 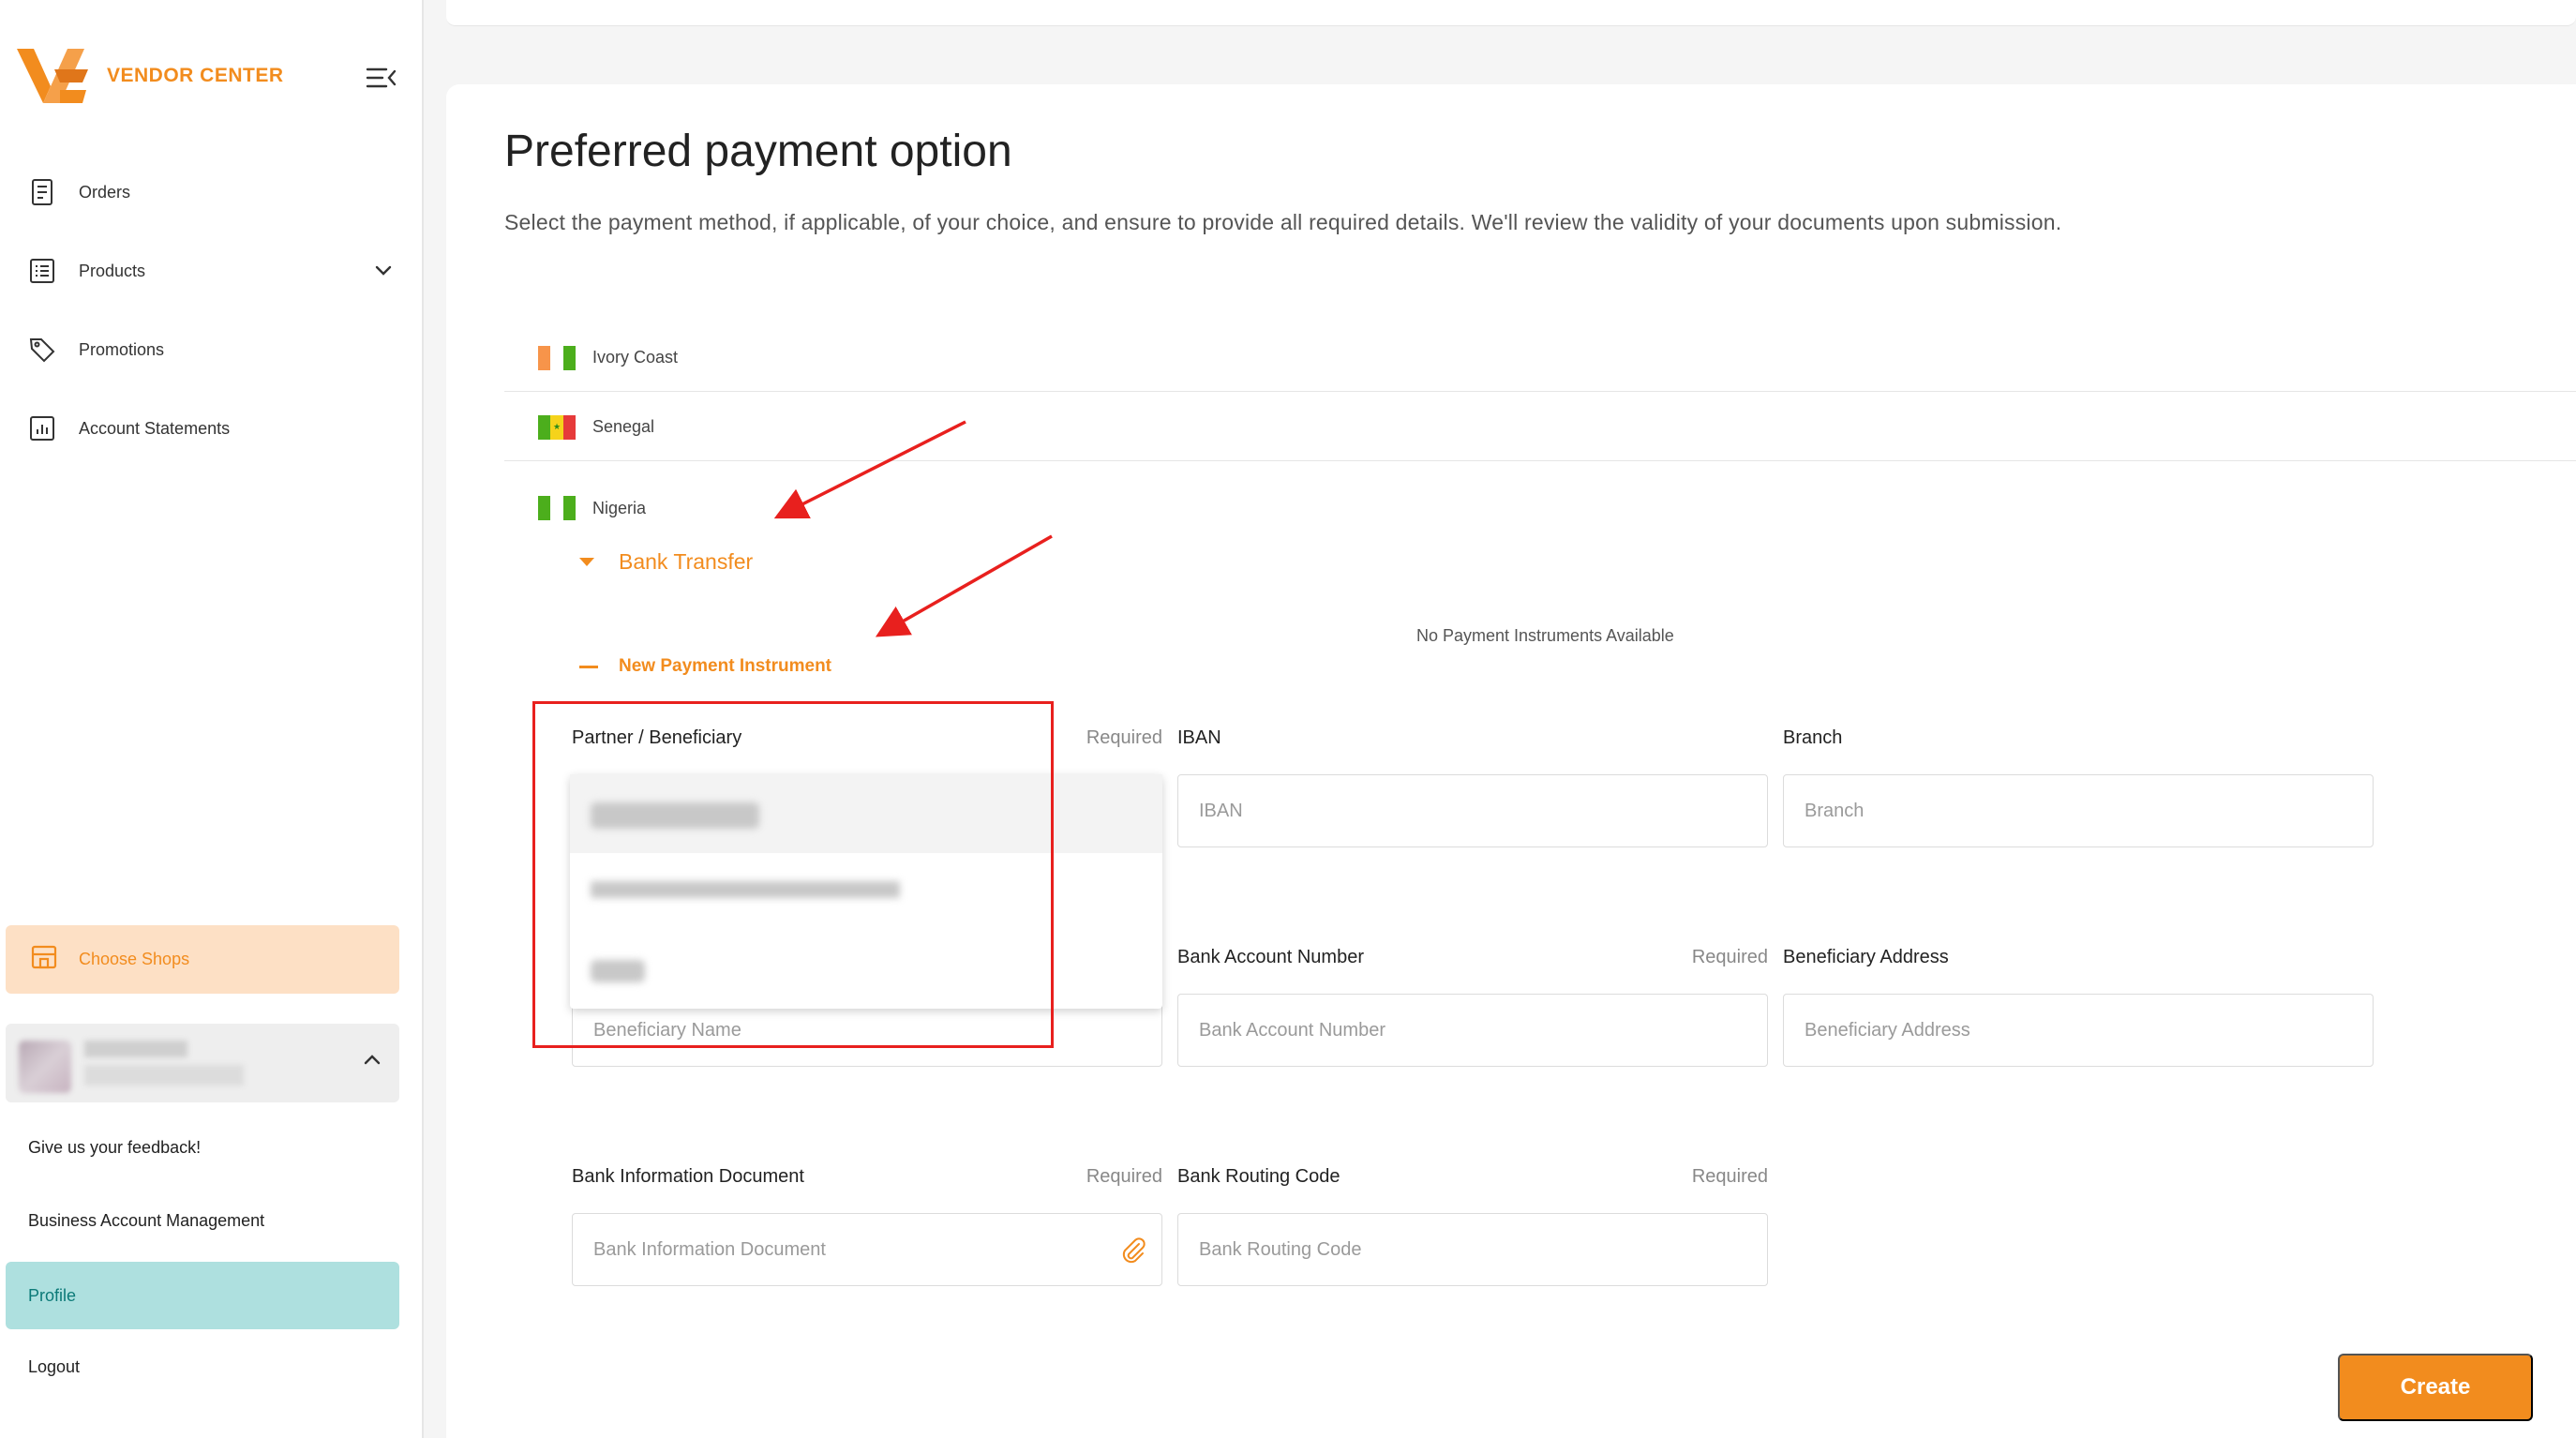 I want to click on branch-input: Branch, so click(x=2078, y=810).